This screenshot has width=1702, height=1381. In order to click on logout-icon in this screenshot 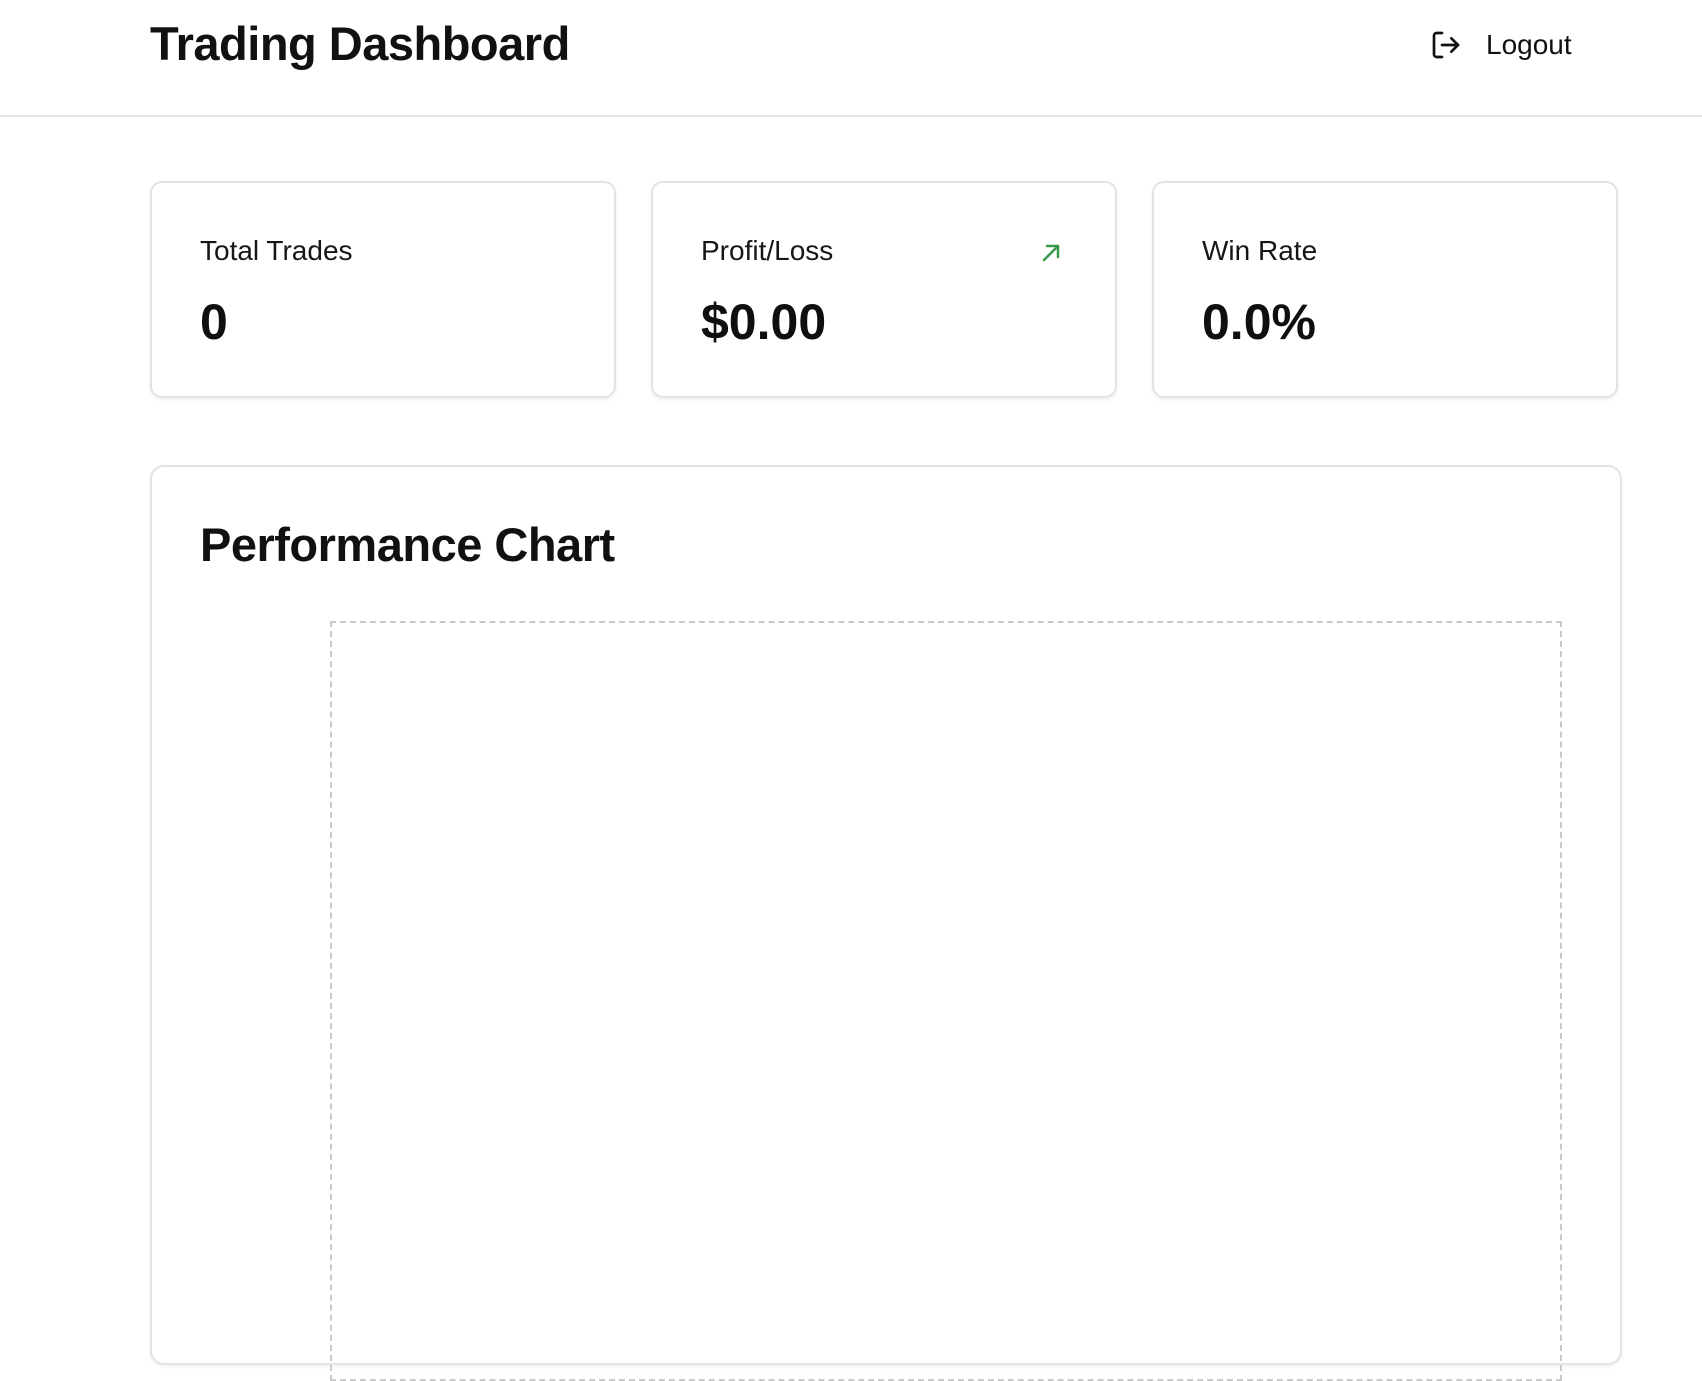, I will do `click(1446, 45)`.